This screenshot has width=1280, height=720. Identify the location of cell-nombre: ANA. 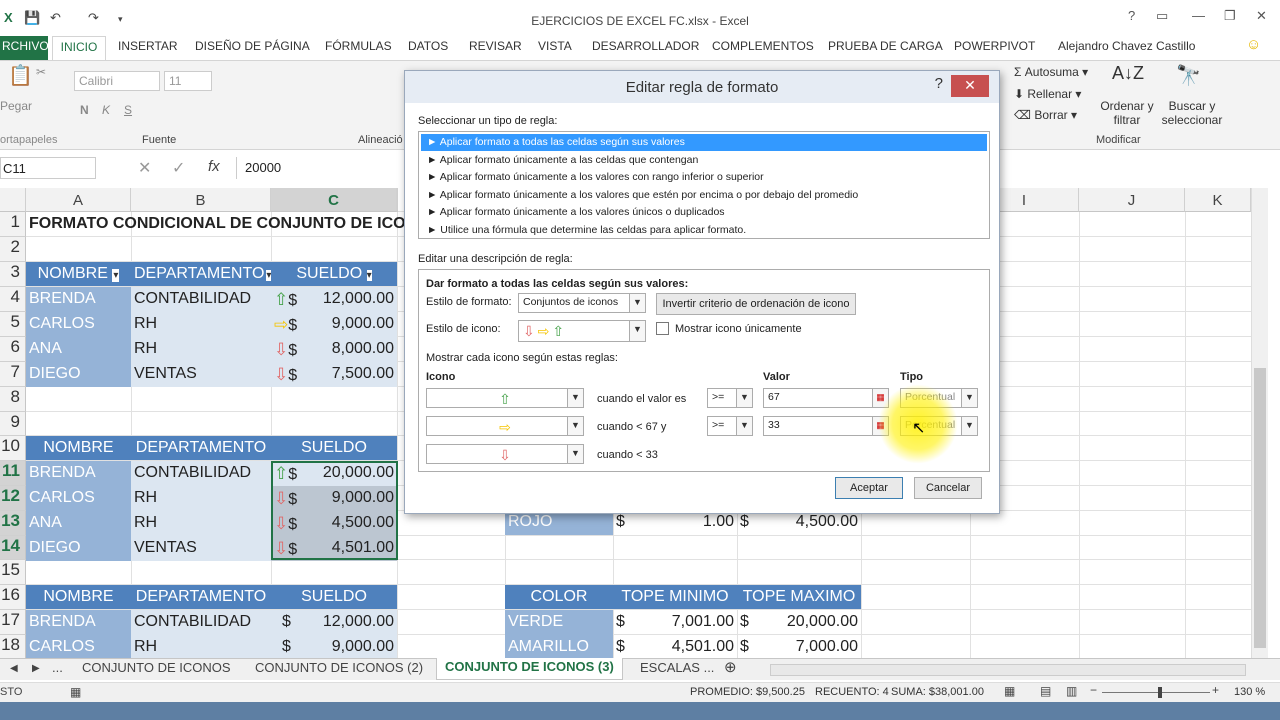
(78, 523).